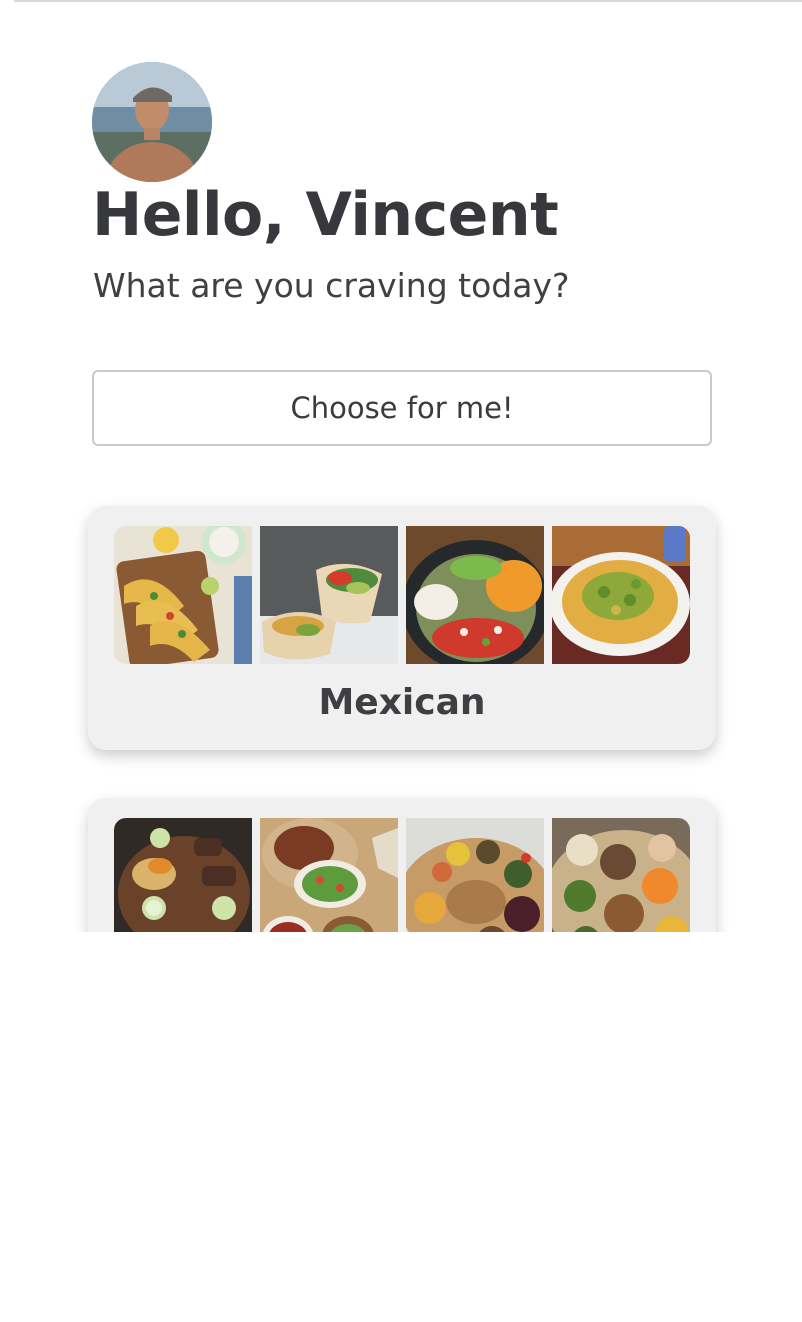 The width and height of the screenshot is (802, 1322). I want to click on choose-for-me-button: Choose for me!, so click(402, 408).